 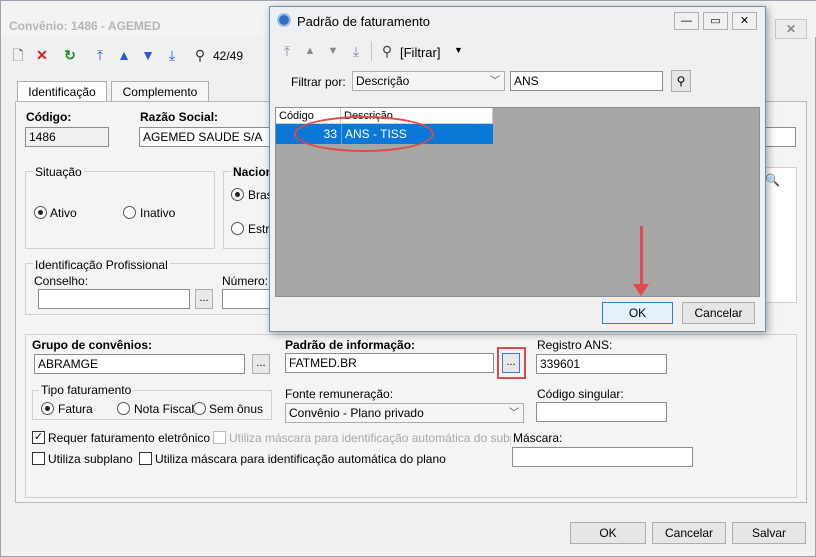 What do you see at coordinates (580, 394) in the screenshot?
I see `codigo-singular-label: Código singular:` at bounding box center [580, 394].